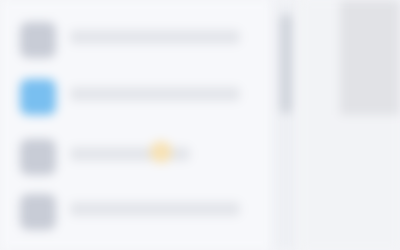 This screenshot has height=250, width=400. What do you see at coordinates (286, 64) in the screenshot?
I see `scrollbar-thumb` at bounding box center [286, 64].